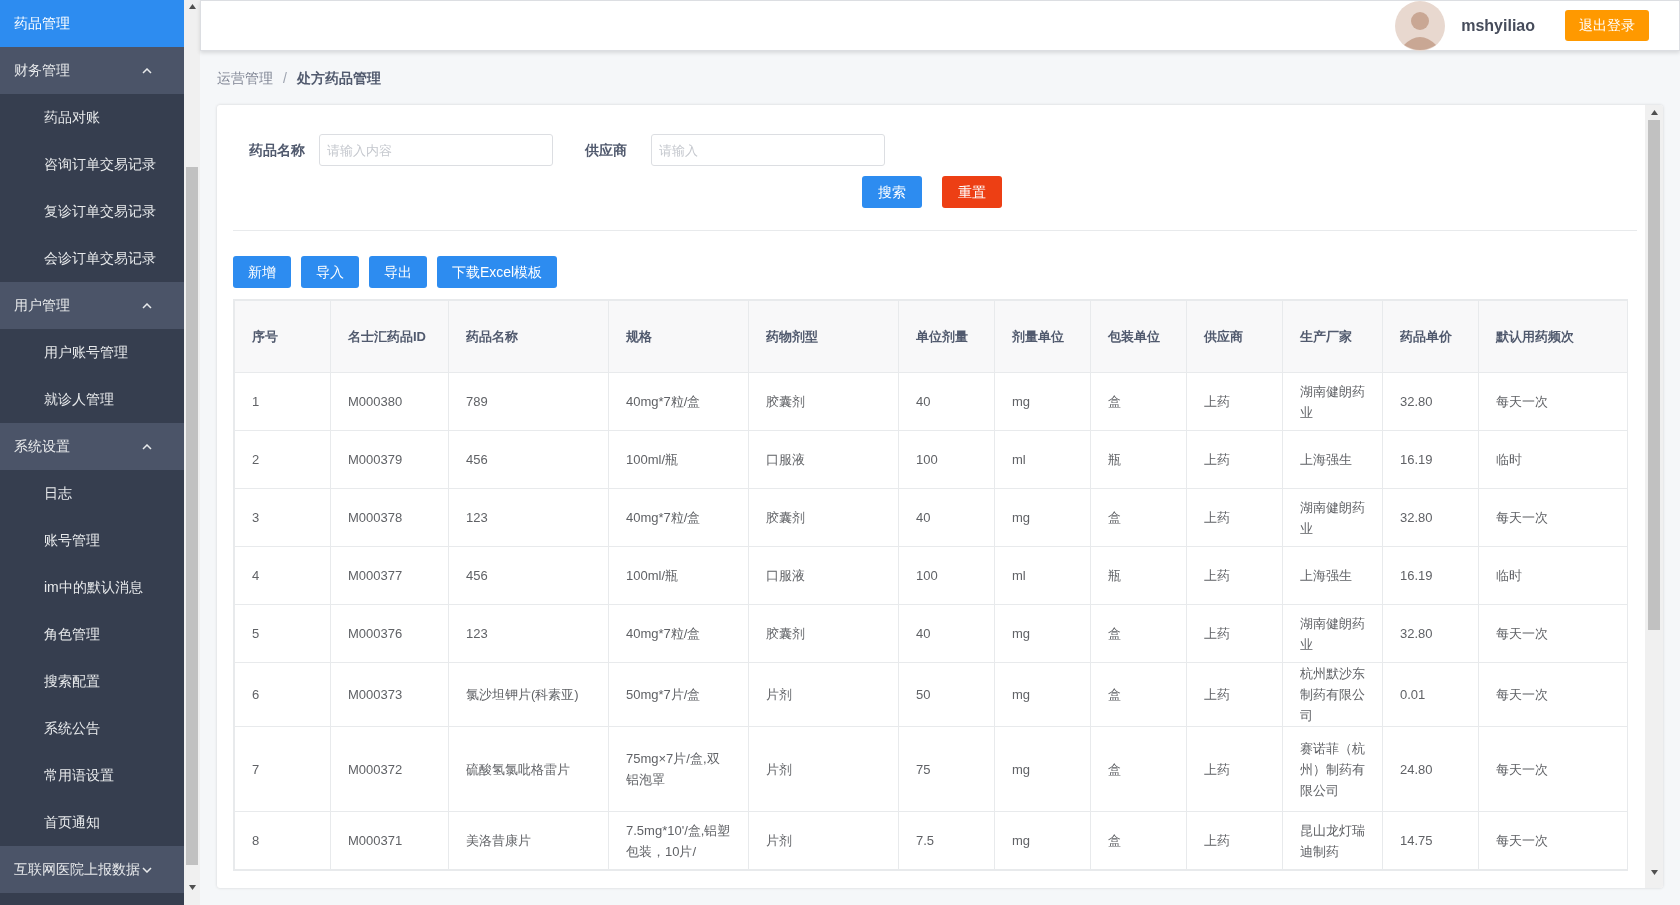 This screenshot has width=1680, height=905. What do you see at coordinates (1553, 336) in the screenshot?
I see `column-header: 默认用药频次` at bounding box center [1553, 336].